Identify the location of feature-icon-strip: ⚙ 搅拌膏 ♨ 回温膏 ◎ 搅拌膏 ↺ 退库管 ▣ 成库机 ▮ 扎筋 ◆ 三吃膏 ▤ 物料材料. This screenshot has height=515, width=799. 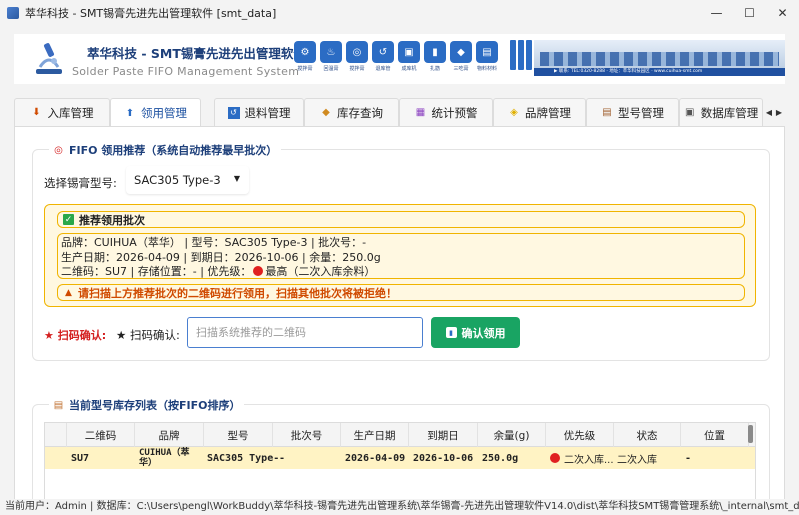
(396, 56).